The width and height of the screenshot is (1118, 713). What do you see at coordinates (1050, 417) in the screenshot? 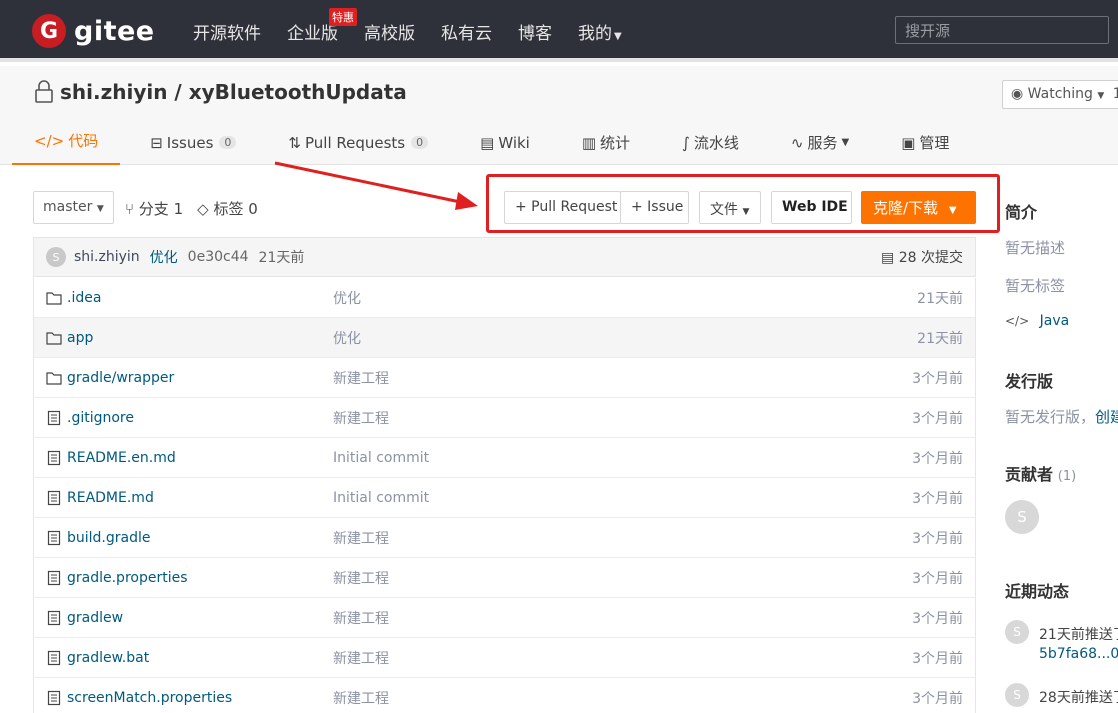
I see `no-releases-text: 暂无发行版，` at bounding box center [1050, 417].